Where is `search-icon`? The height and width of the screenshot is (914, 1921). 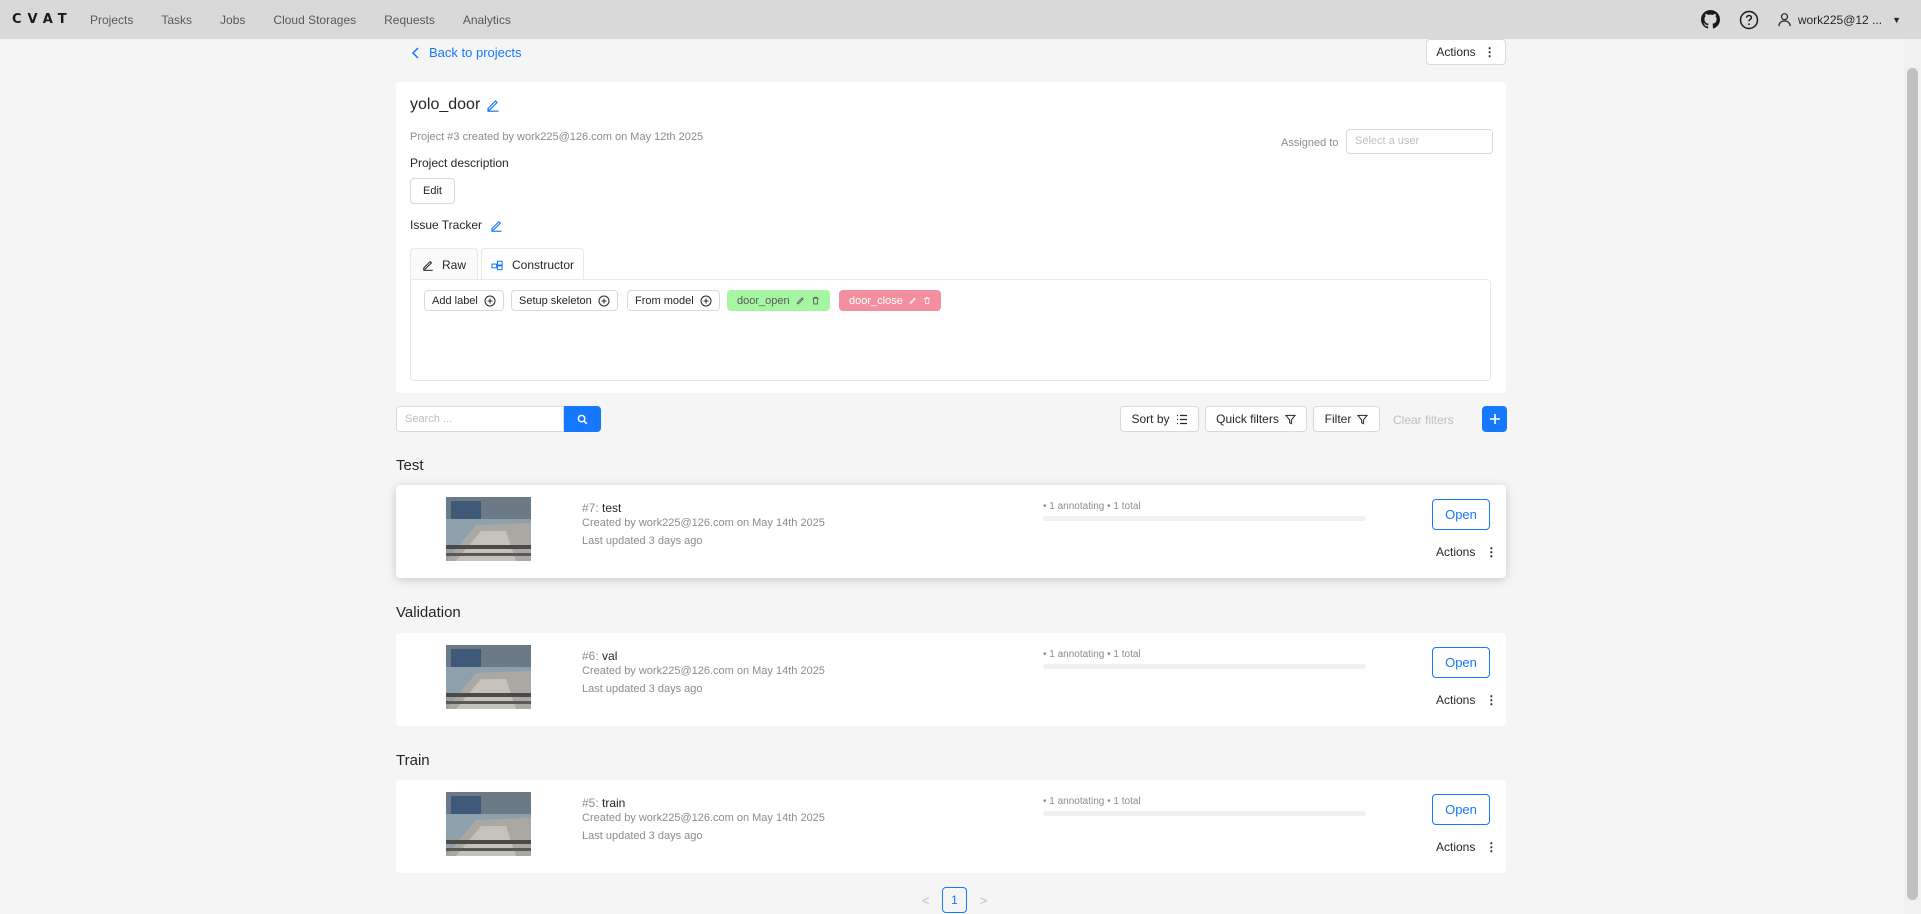 search-icon is located at coordinates (582, 419).